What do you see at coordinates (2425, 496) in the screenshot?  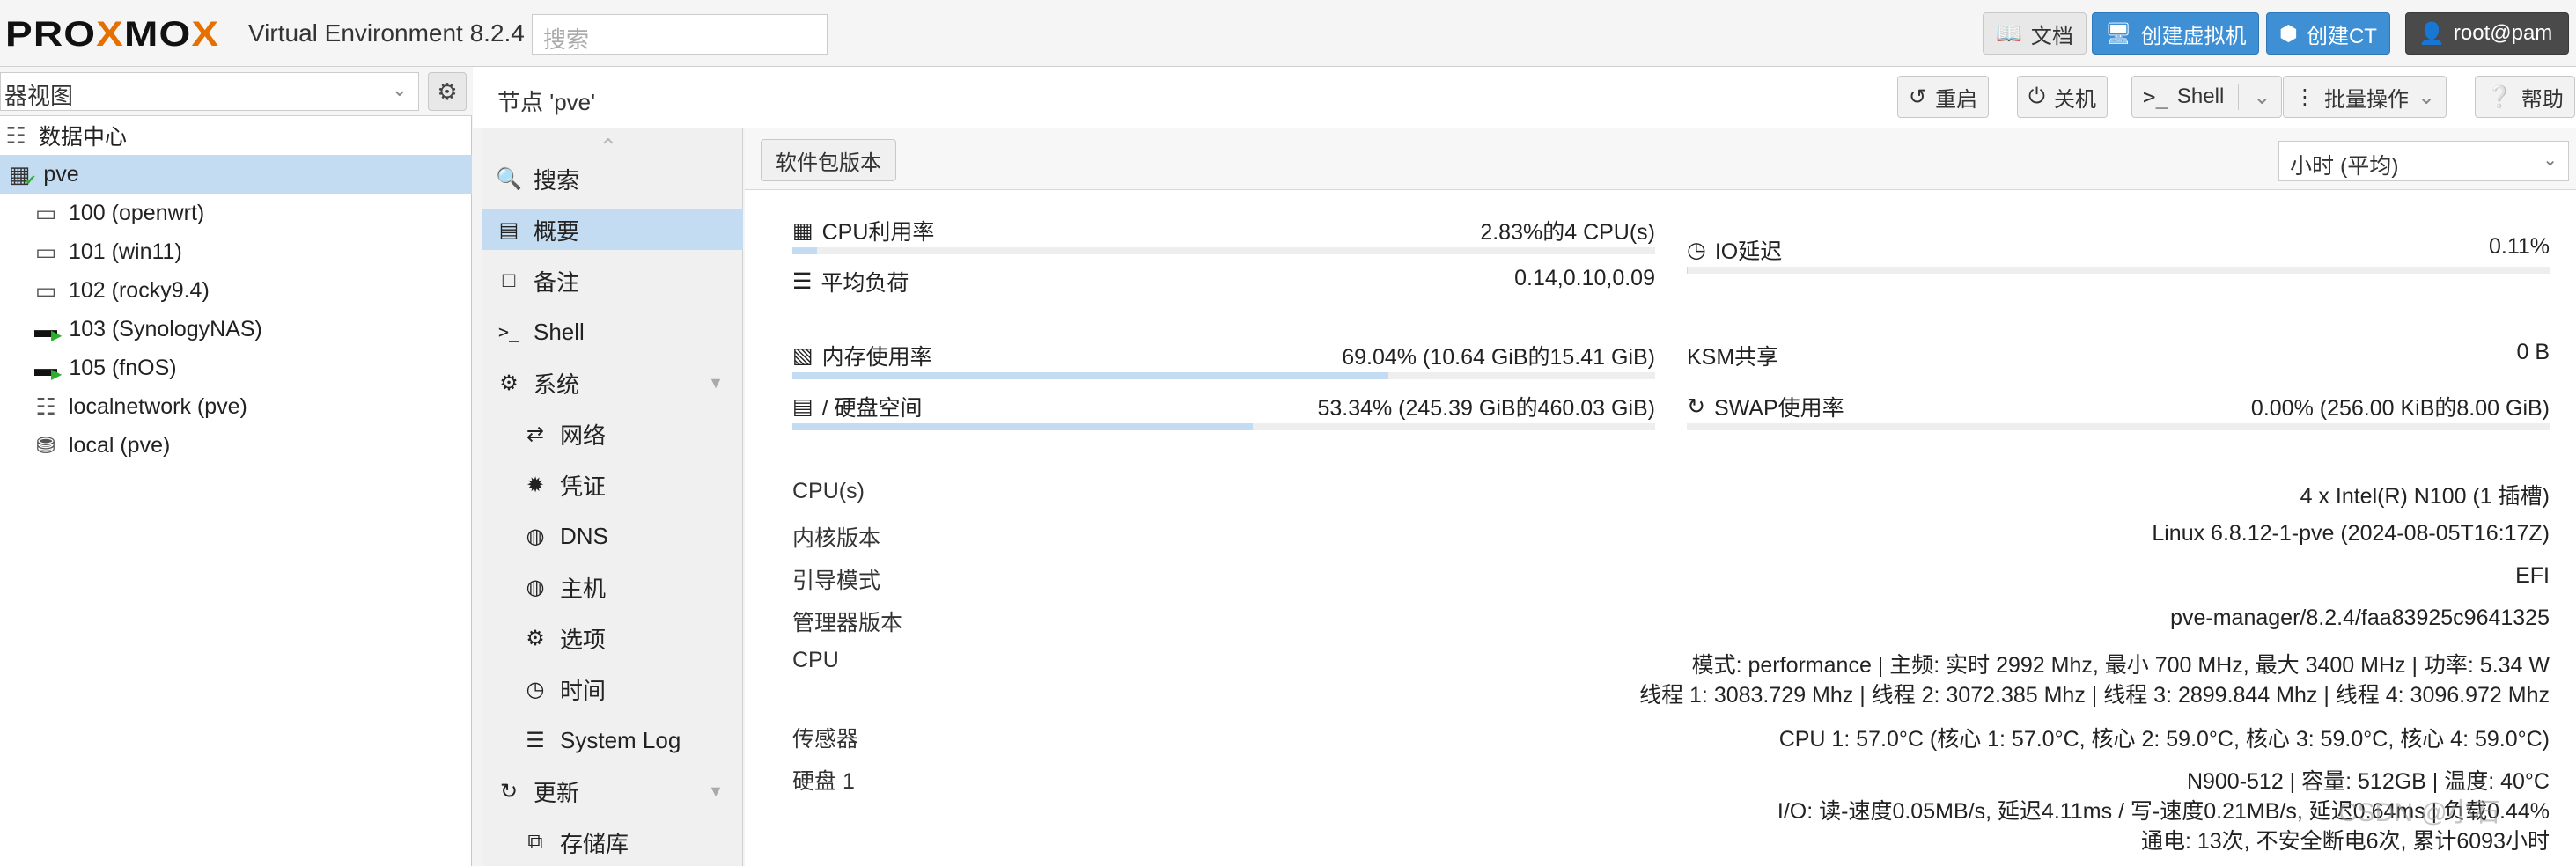 I see `cpus-value: 4 x Intel(R) N100 (1 插槽)` at bounding box center [2425, 496].